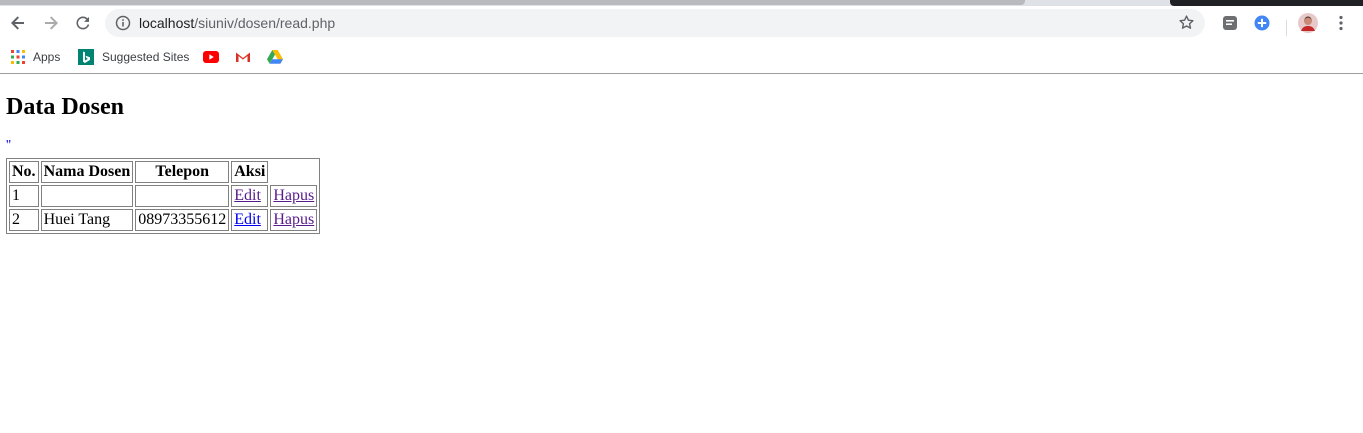 The height and width of the screenshot is (433, 1363). What do you see at coordinates (146, 57) in the screenshot?
I see `bookmark-label: Suggested Sites` at bounding box center [146, 57].